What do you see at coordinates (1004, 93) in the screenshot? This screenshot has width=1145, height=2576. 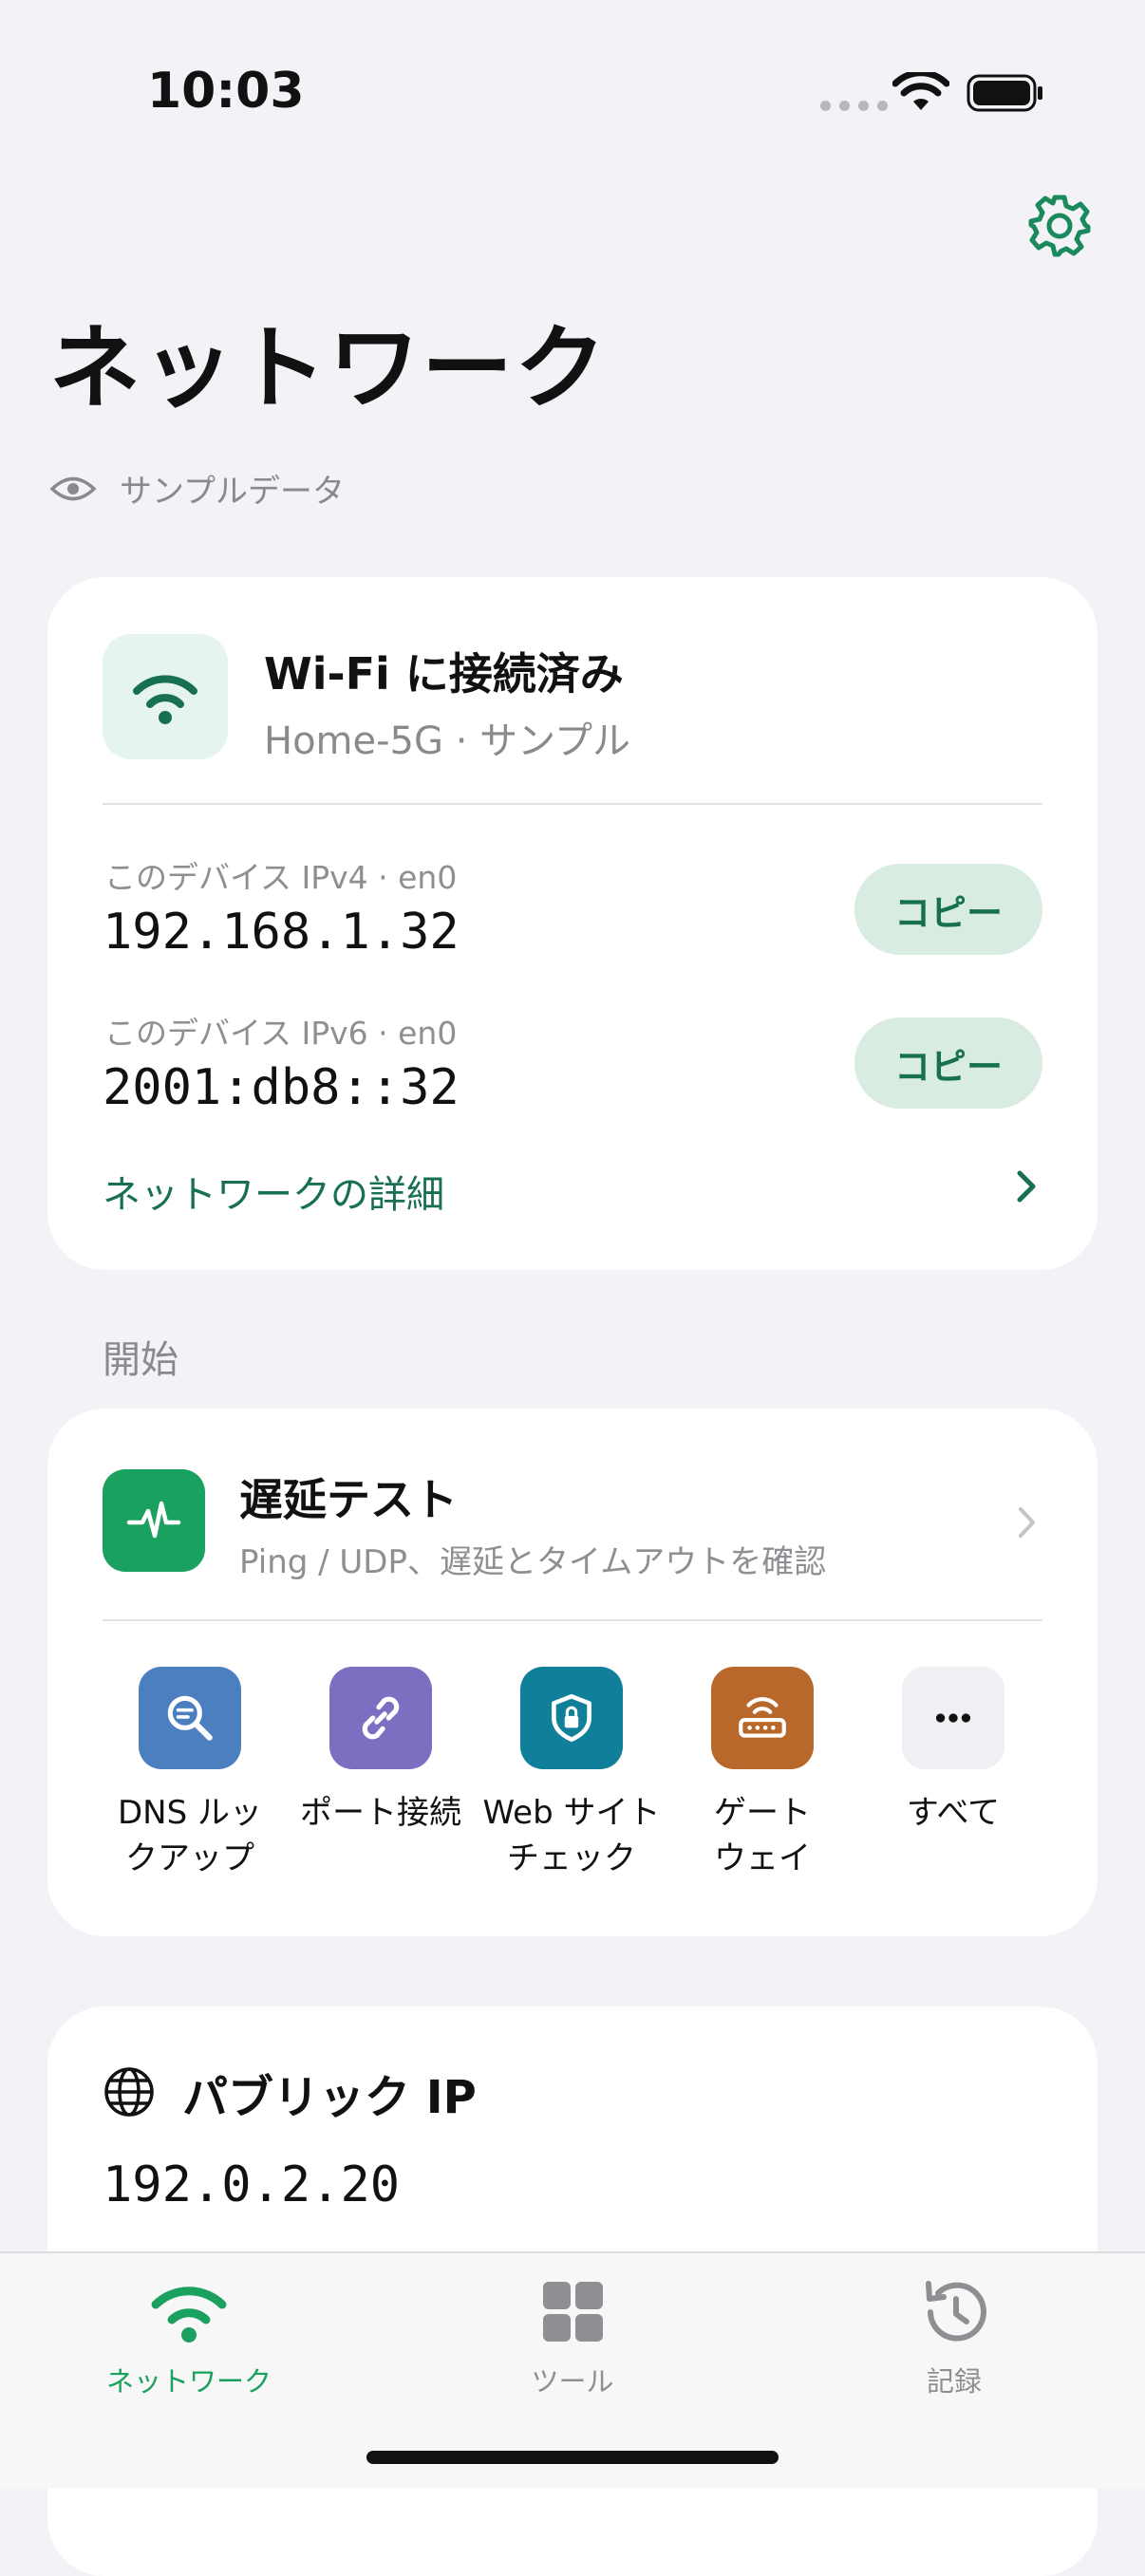 I see `battery-icon` at bounding box center [1004, 93].